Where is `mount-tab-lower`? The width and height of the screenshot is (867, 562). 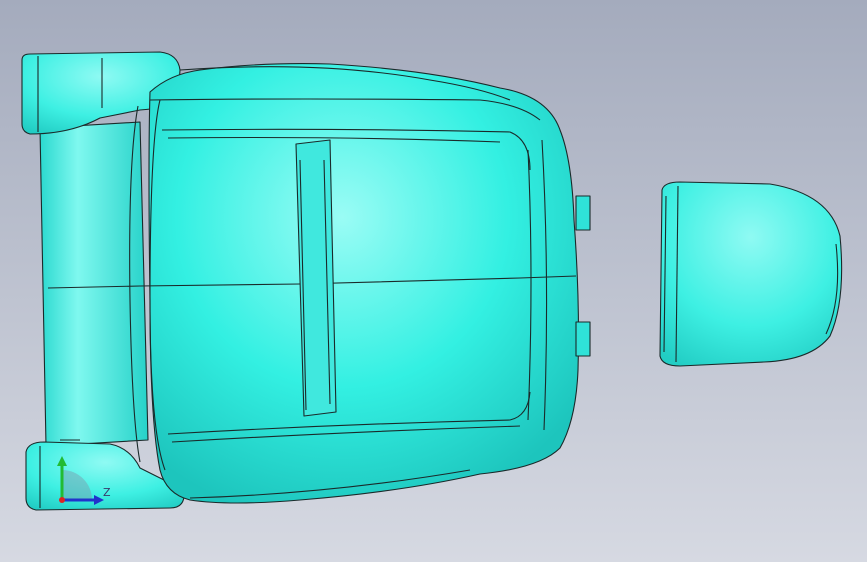
mount-tab-lower is located at coordinates (583, 339).